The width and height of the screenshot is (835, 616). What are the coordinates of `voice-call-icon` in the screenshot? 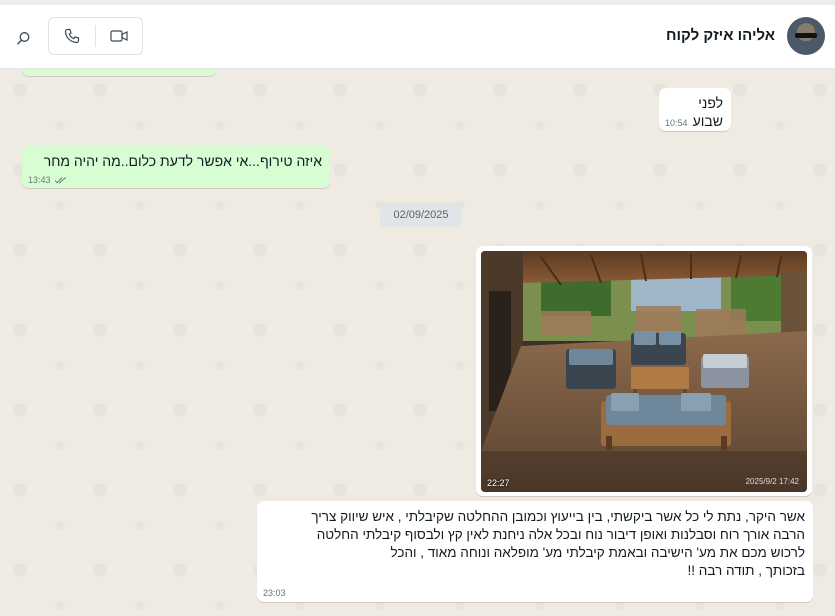 It's located at (72, 36).